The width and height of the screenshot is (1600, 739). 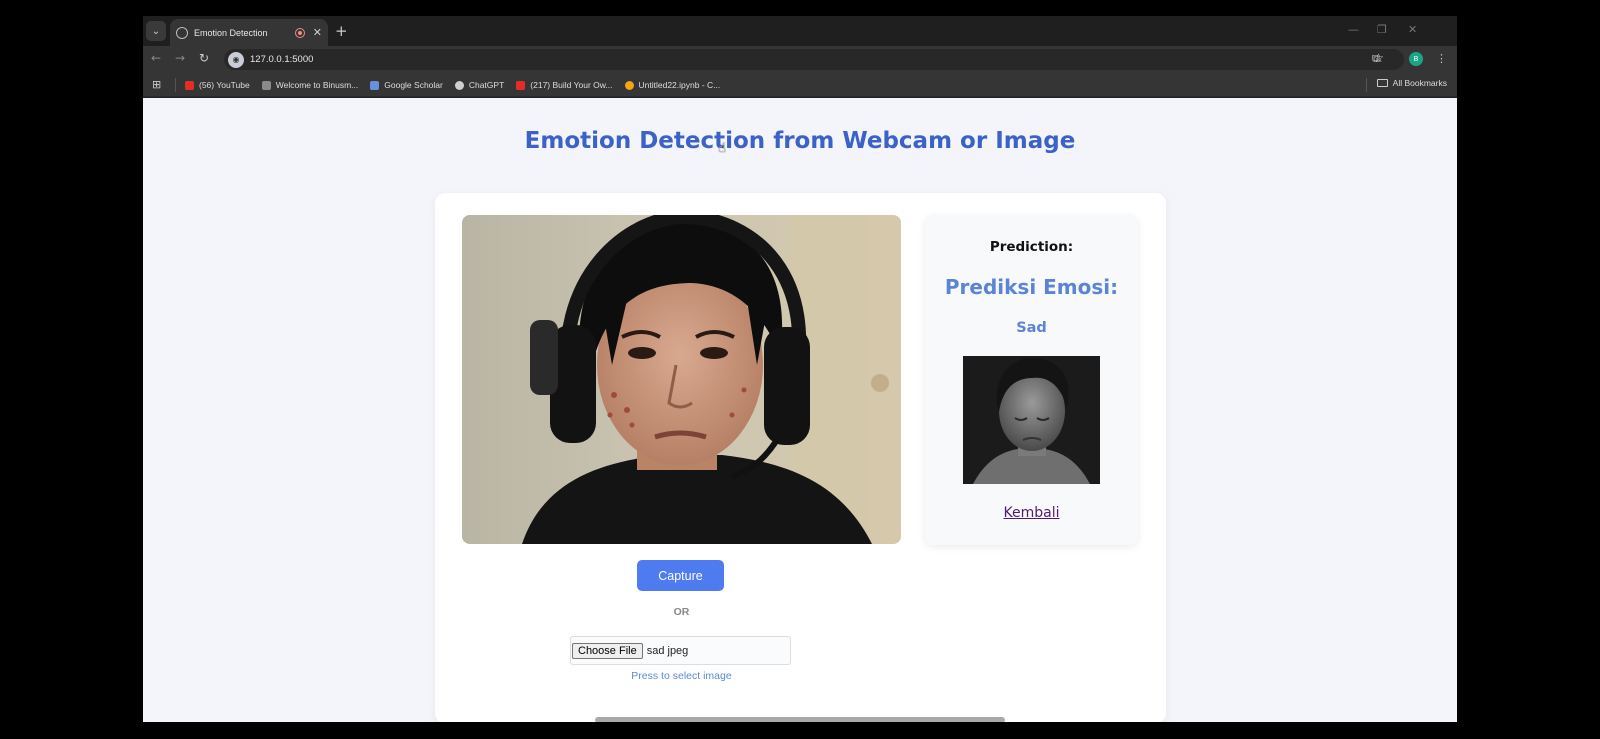 I want to click on emotion-image, so click(x=1031, y=420).